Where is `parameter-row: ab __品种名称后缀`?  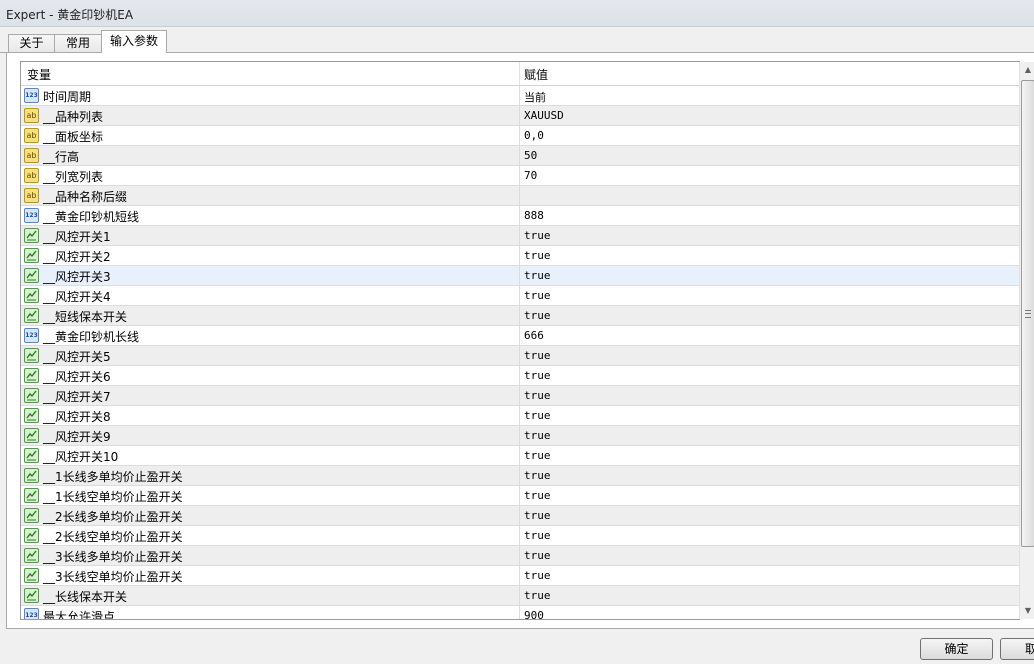 parameter-row: ab __品种名称后缀 is located at coordinates (520, 196).